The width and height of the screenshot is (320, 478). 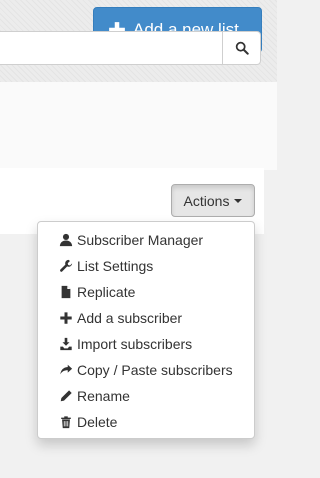 I want to click on menu-item-label: Copy / Paste subscribers, so click(x=155, y=370).